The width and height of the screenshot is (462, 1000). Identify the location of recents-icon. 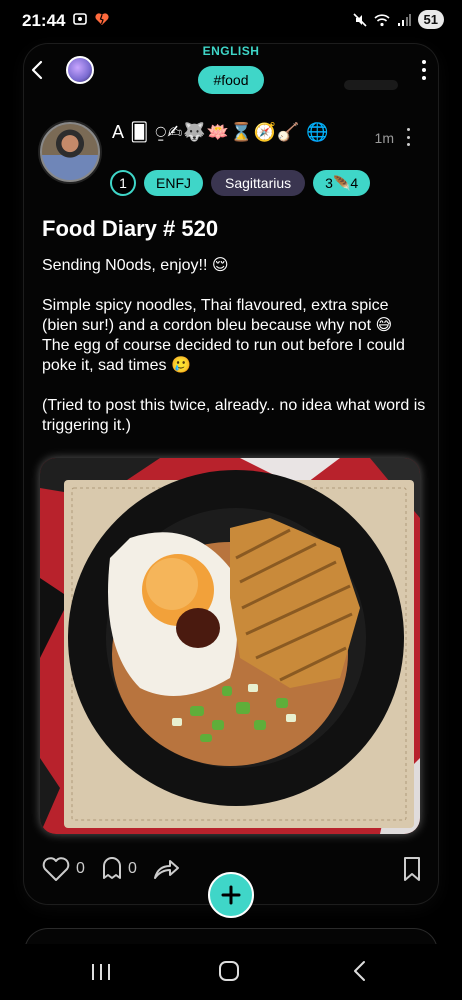
(101, 972).